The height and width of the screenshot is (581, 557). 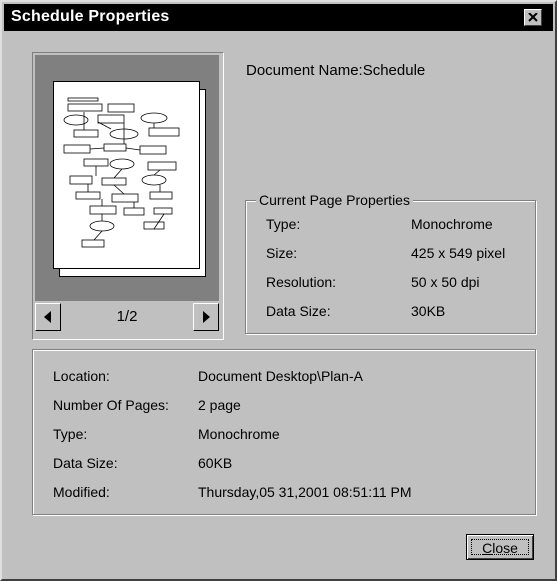 I want to click on close-button-label: Close, so click(x=500, y=547).